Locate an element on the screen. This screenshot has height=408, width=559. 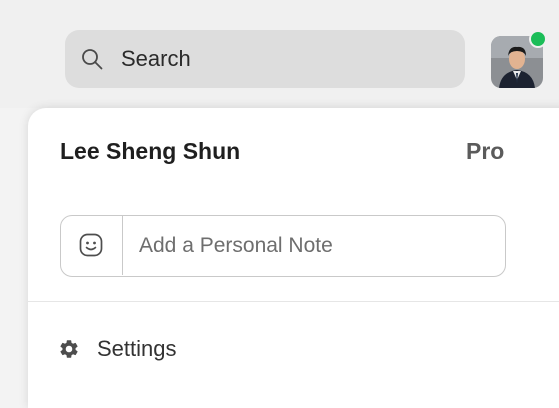
settings-label: Settings is located at coordinates (137, 348).